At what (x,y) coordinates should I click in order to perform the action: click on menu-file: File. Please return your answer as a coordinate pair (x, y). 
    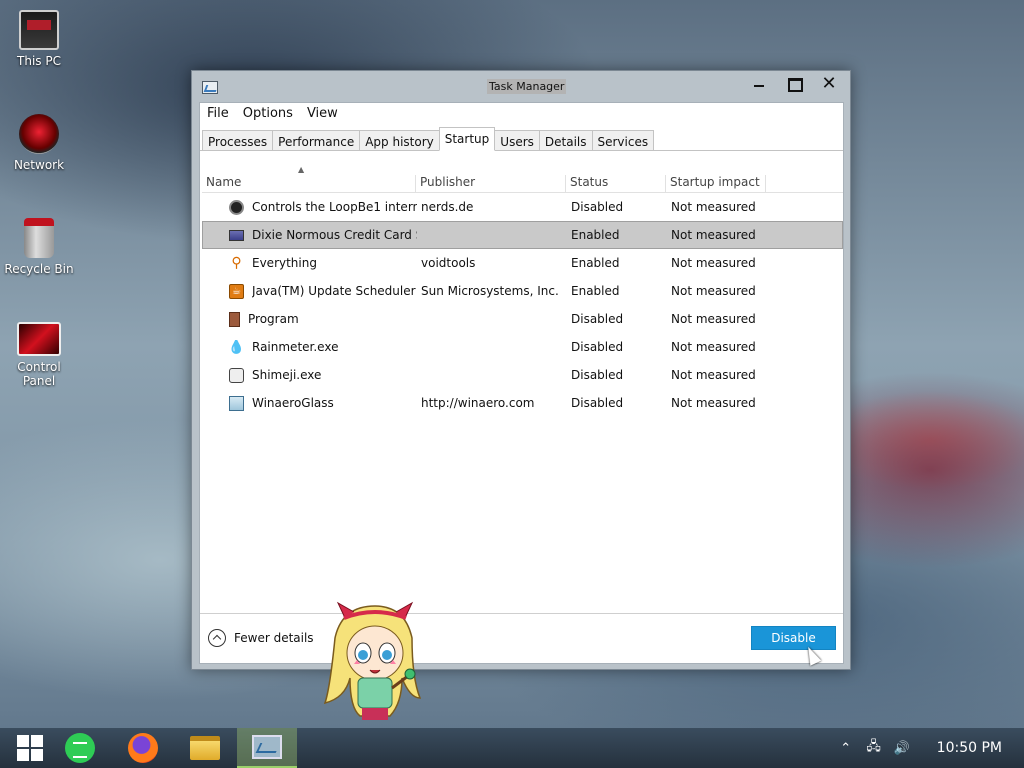
    Looking at the image, I should click on (221, 114).